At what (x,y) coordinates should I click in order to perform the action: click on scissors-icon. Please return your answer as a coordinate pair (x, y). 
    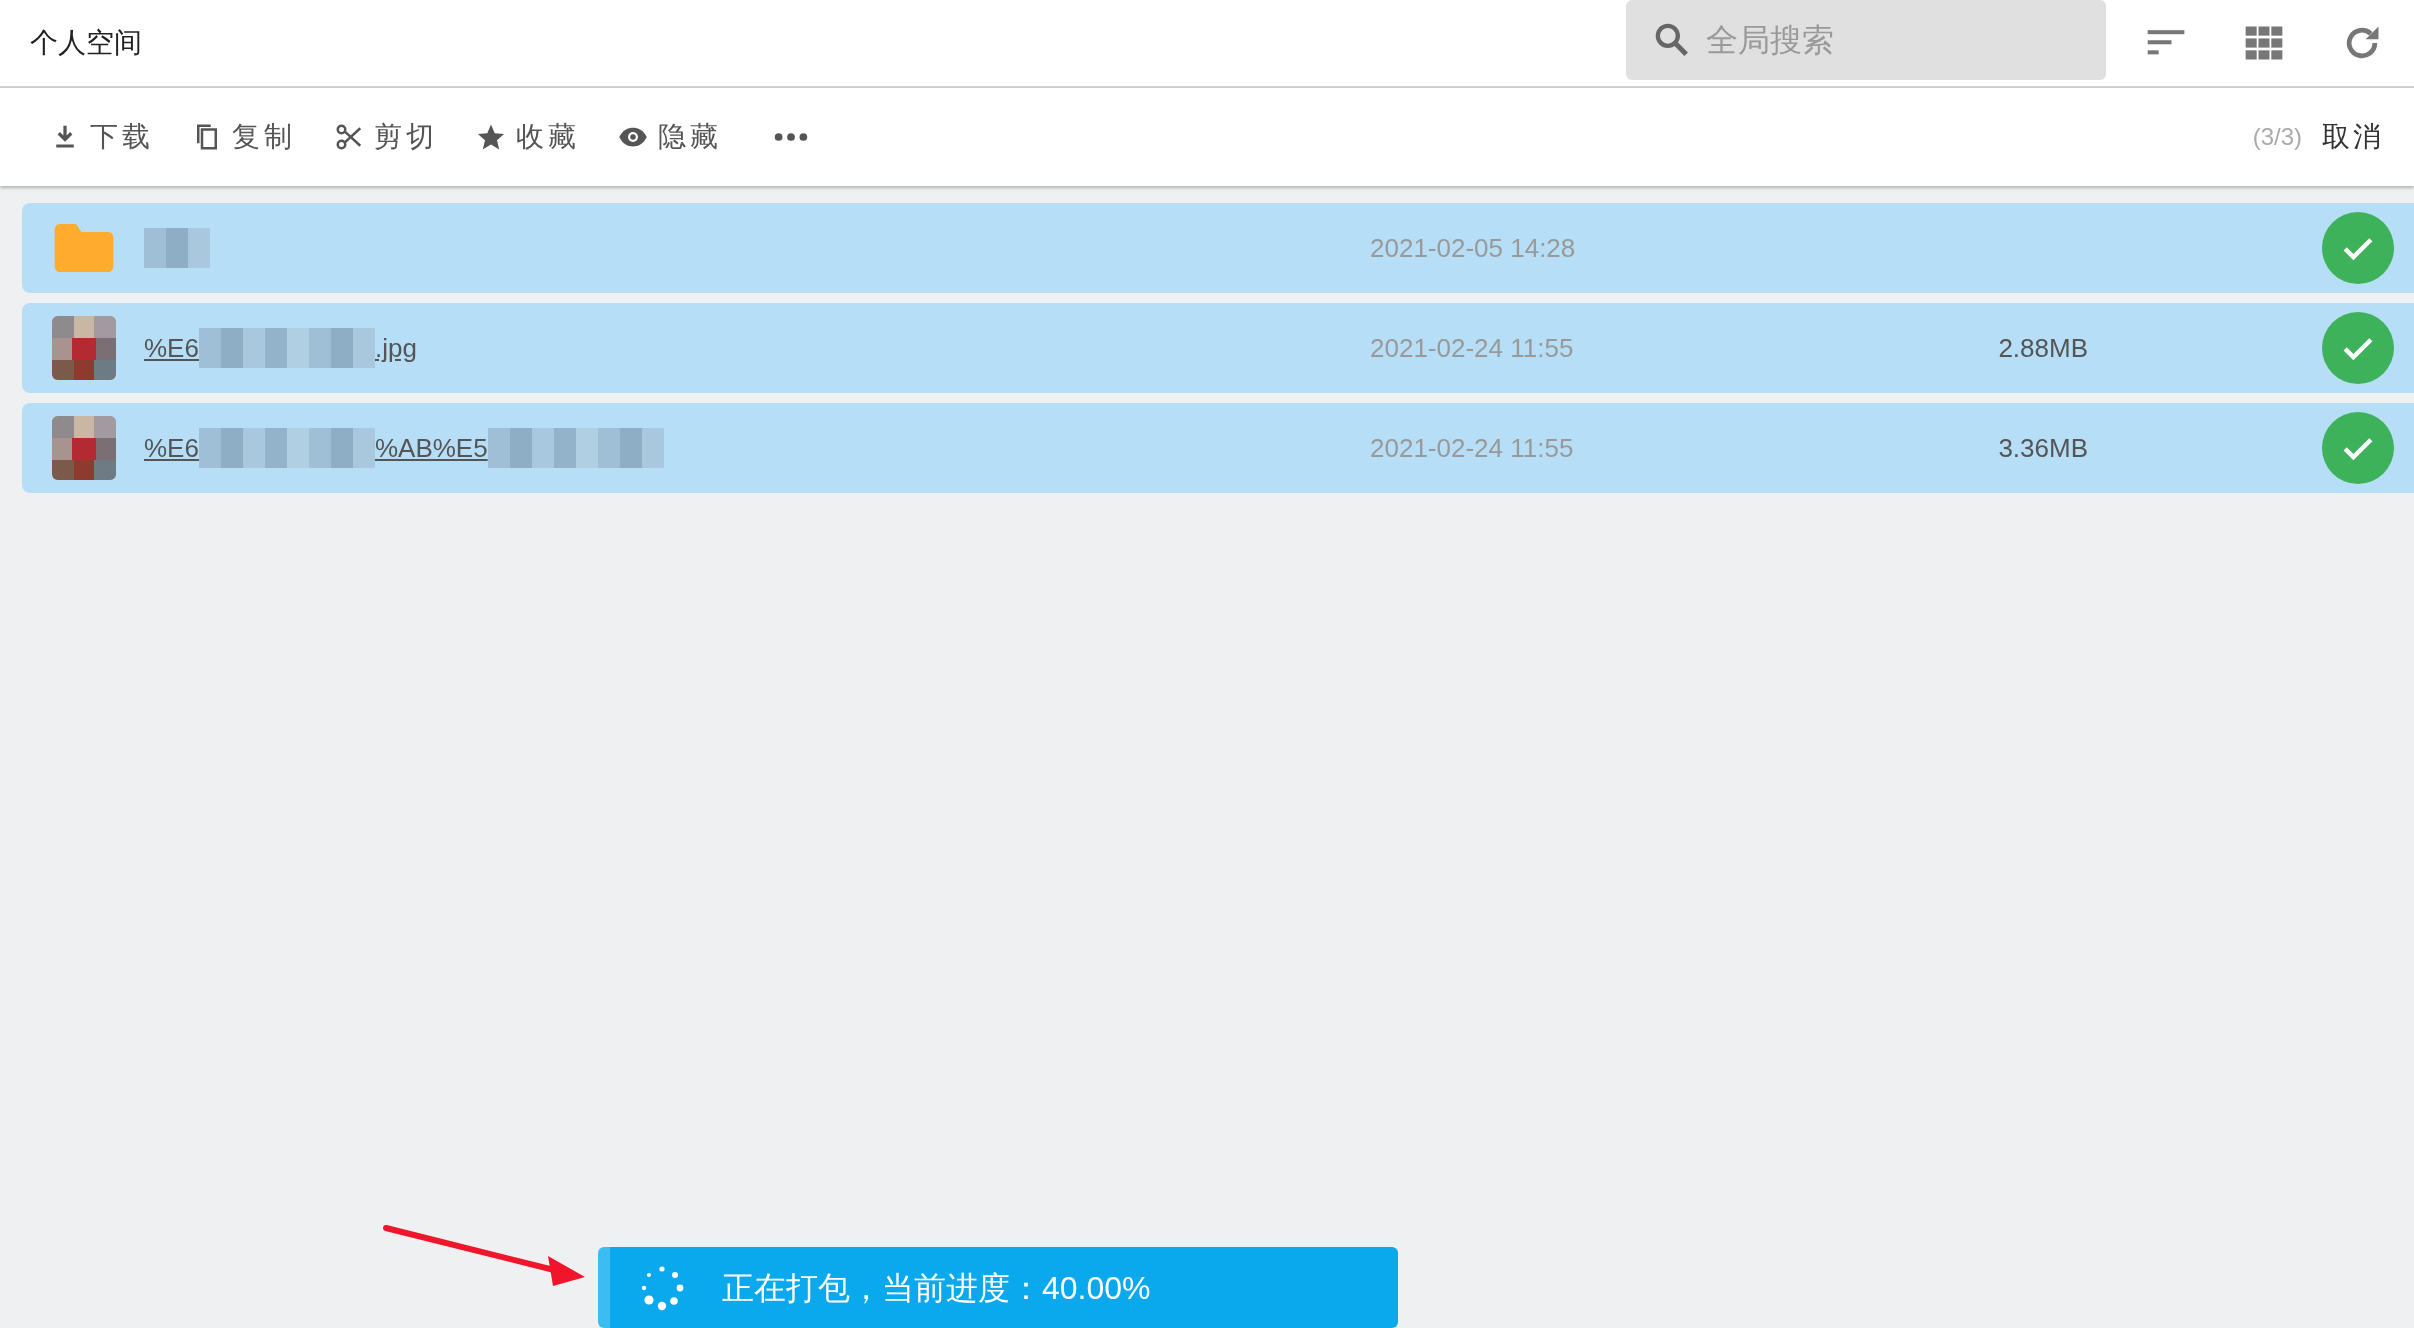
    Looking at the image, I should click on (349, 137).